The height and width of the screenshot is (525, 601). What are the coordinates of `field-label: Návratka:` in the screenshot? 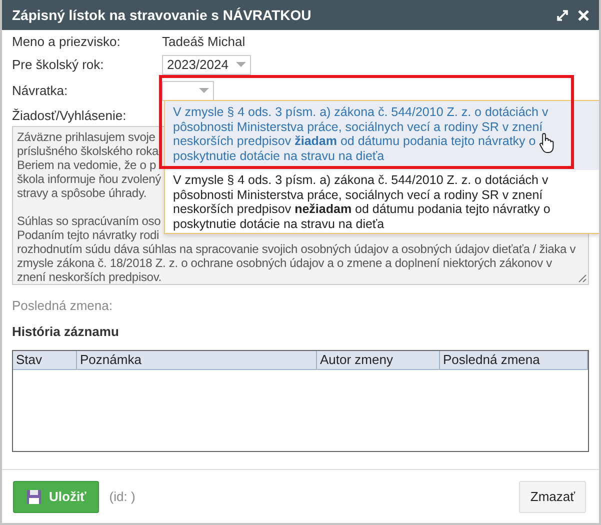 It's located at (40, 90).